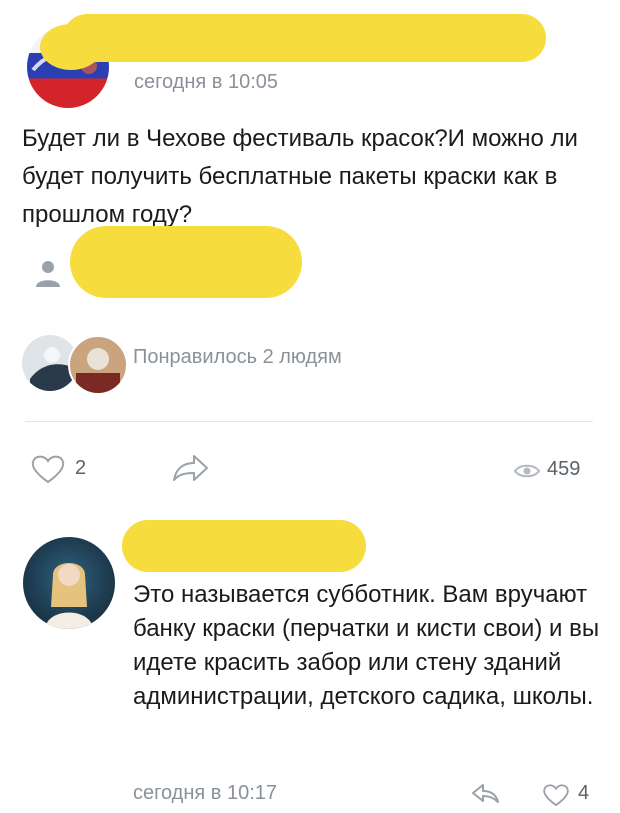 This screenshot has width=620, height=813. I want to click on like-button: 2, so click(75, 469).